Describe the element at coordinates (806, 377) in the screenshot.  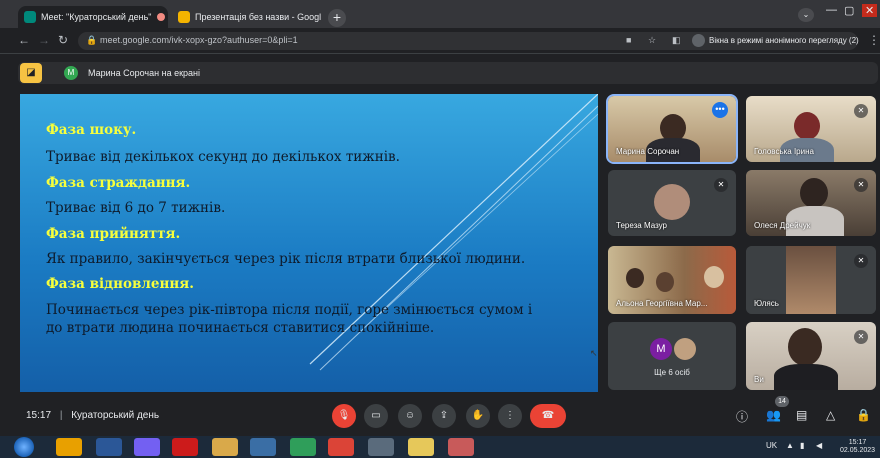
I see `participant-body` at that location.